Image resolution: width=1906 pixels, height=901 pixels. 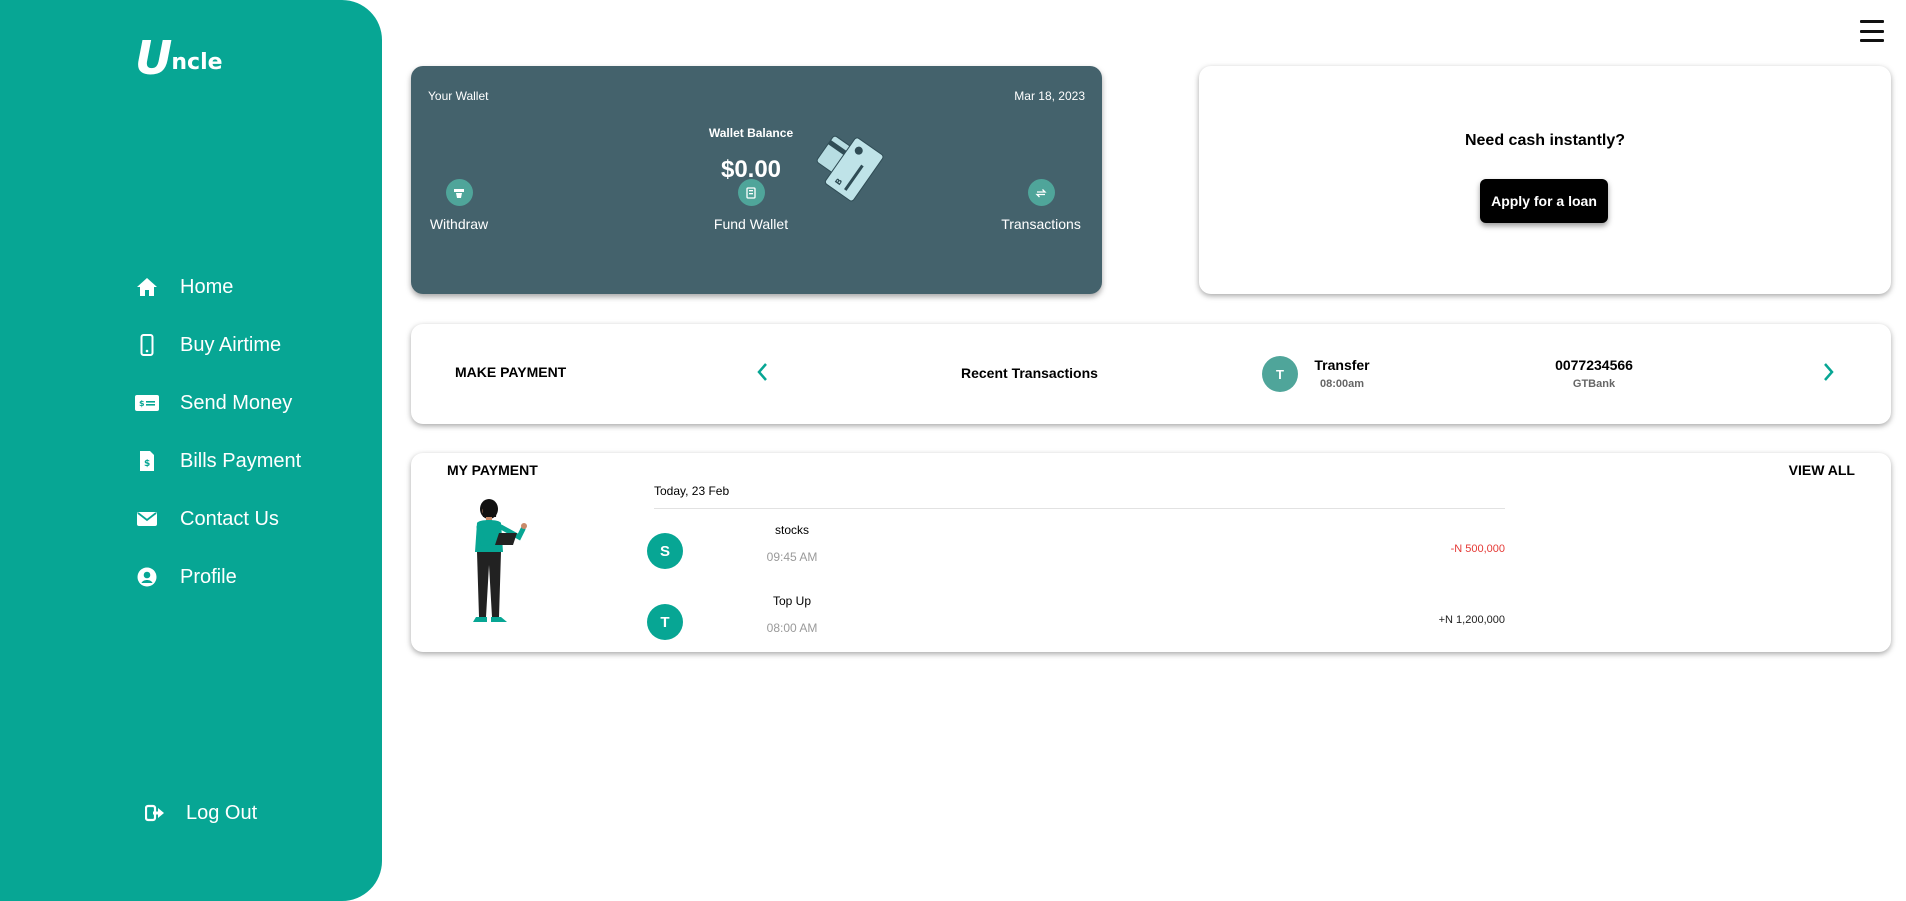 I want to click on view-all-link: VIEW ALL, so click(x=1822, y=470).